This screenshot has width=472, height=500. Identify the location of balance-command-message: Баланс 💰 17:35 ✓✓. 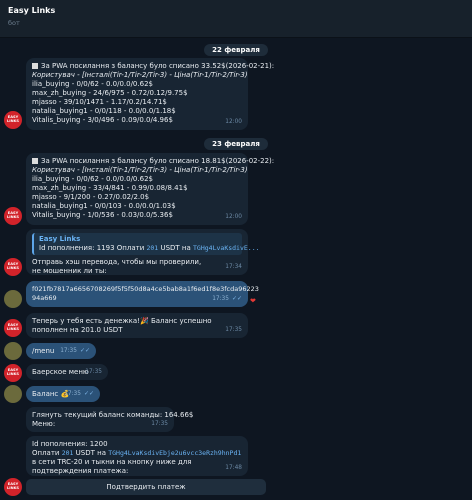
(63, 394).